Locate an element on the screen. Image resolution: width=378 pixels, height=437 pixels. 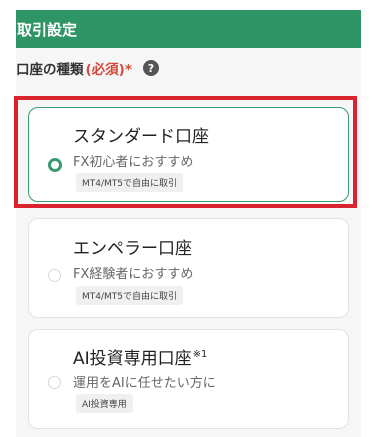
account-option-badge: MT4/MT5で自由に取引 is located at coordinates (130, 295).